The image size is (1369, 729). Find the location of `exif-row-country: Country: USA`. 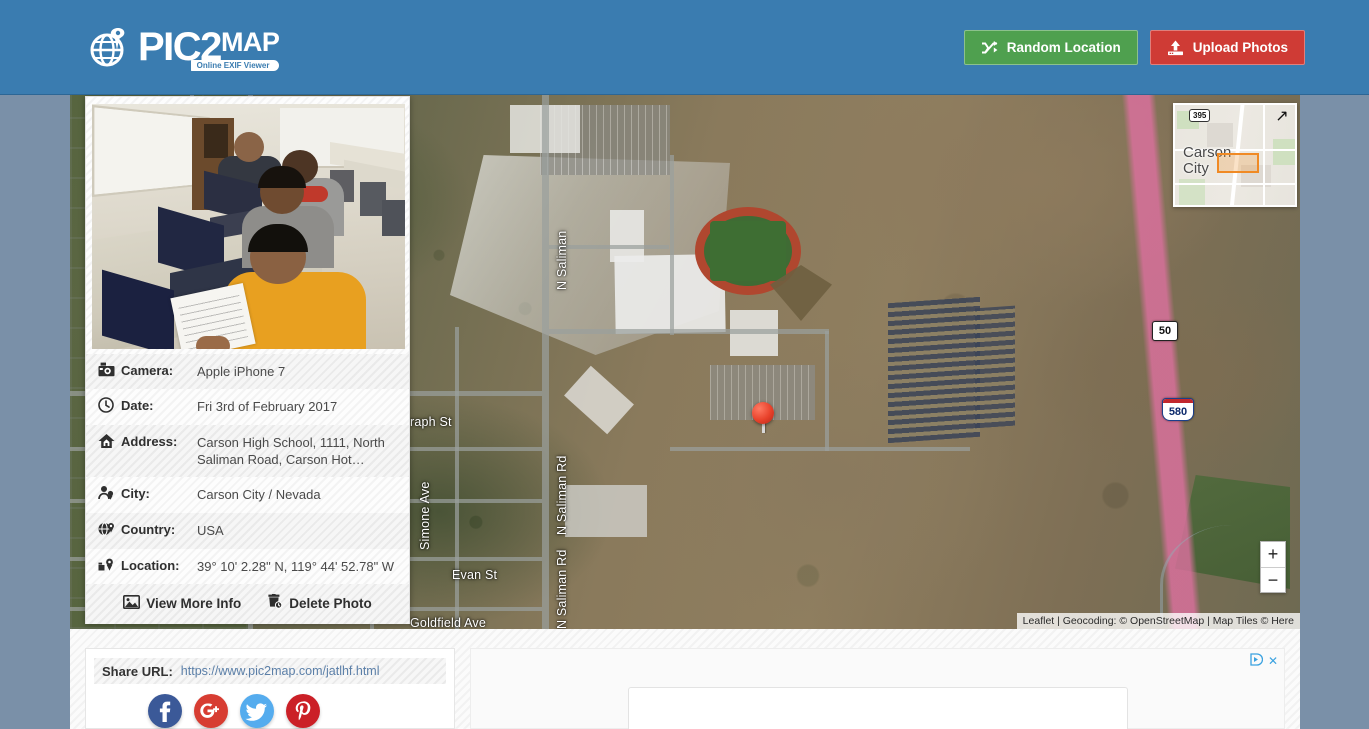

exif-row-country: Country: USA is located at coordinates (247, 531).